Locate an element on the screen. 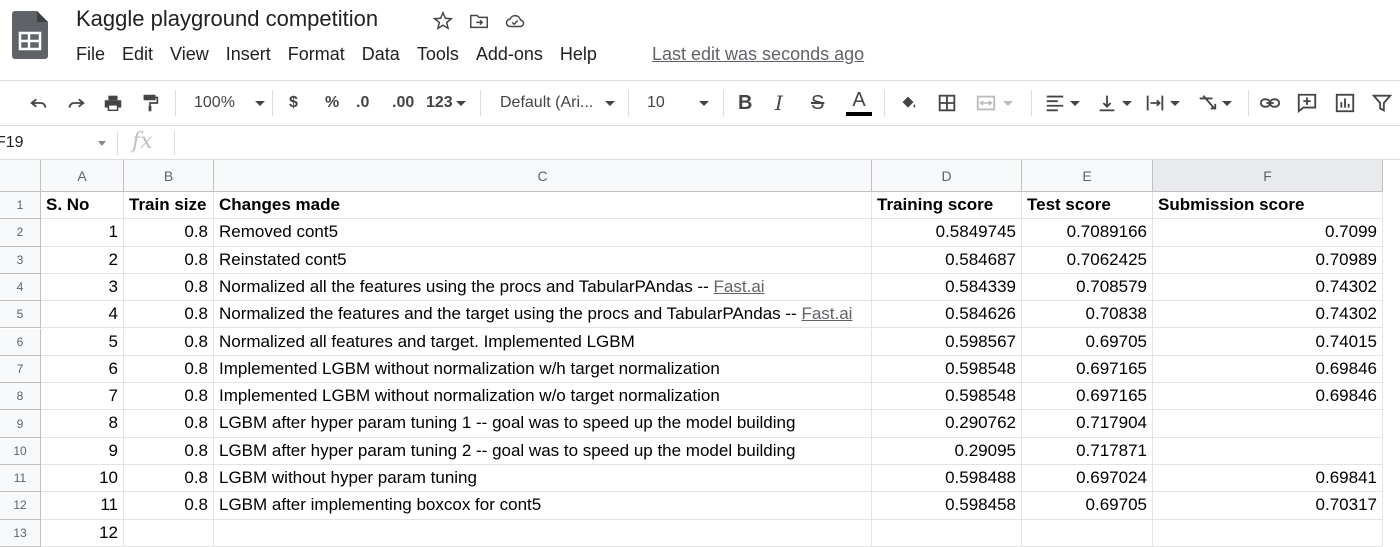 The height and width of the screenshot is (547, 1400). paint-format-button is located at coordinates (150, 103).